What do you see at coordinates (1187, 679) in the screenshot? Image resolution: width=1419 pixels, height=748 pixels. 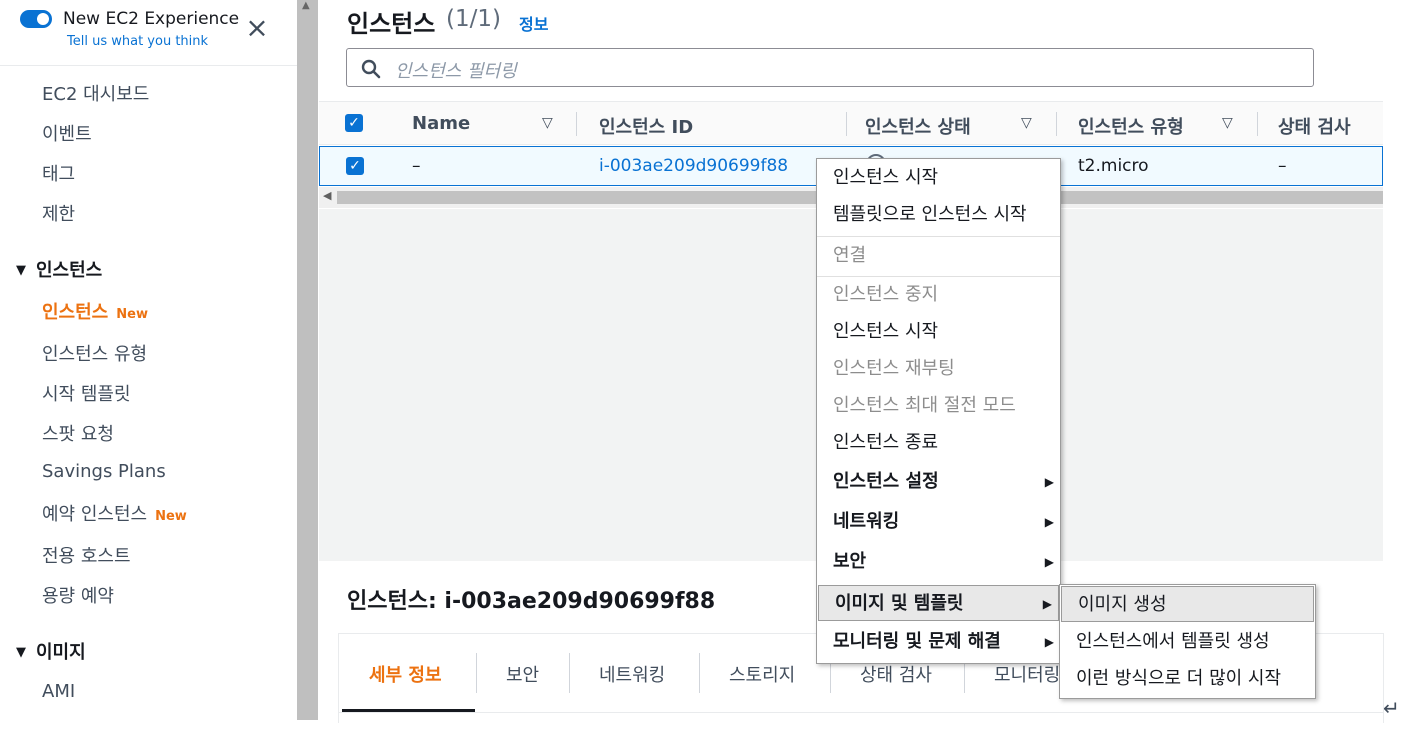 I see `menu-item-launch-more-like-this: 이런 방식으로 더 많이 시작` at bounding box center [1187, 679].